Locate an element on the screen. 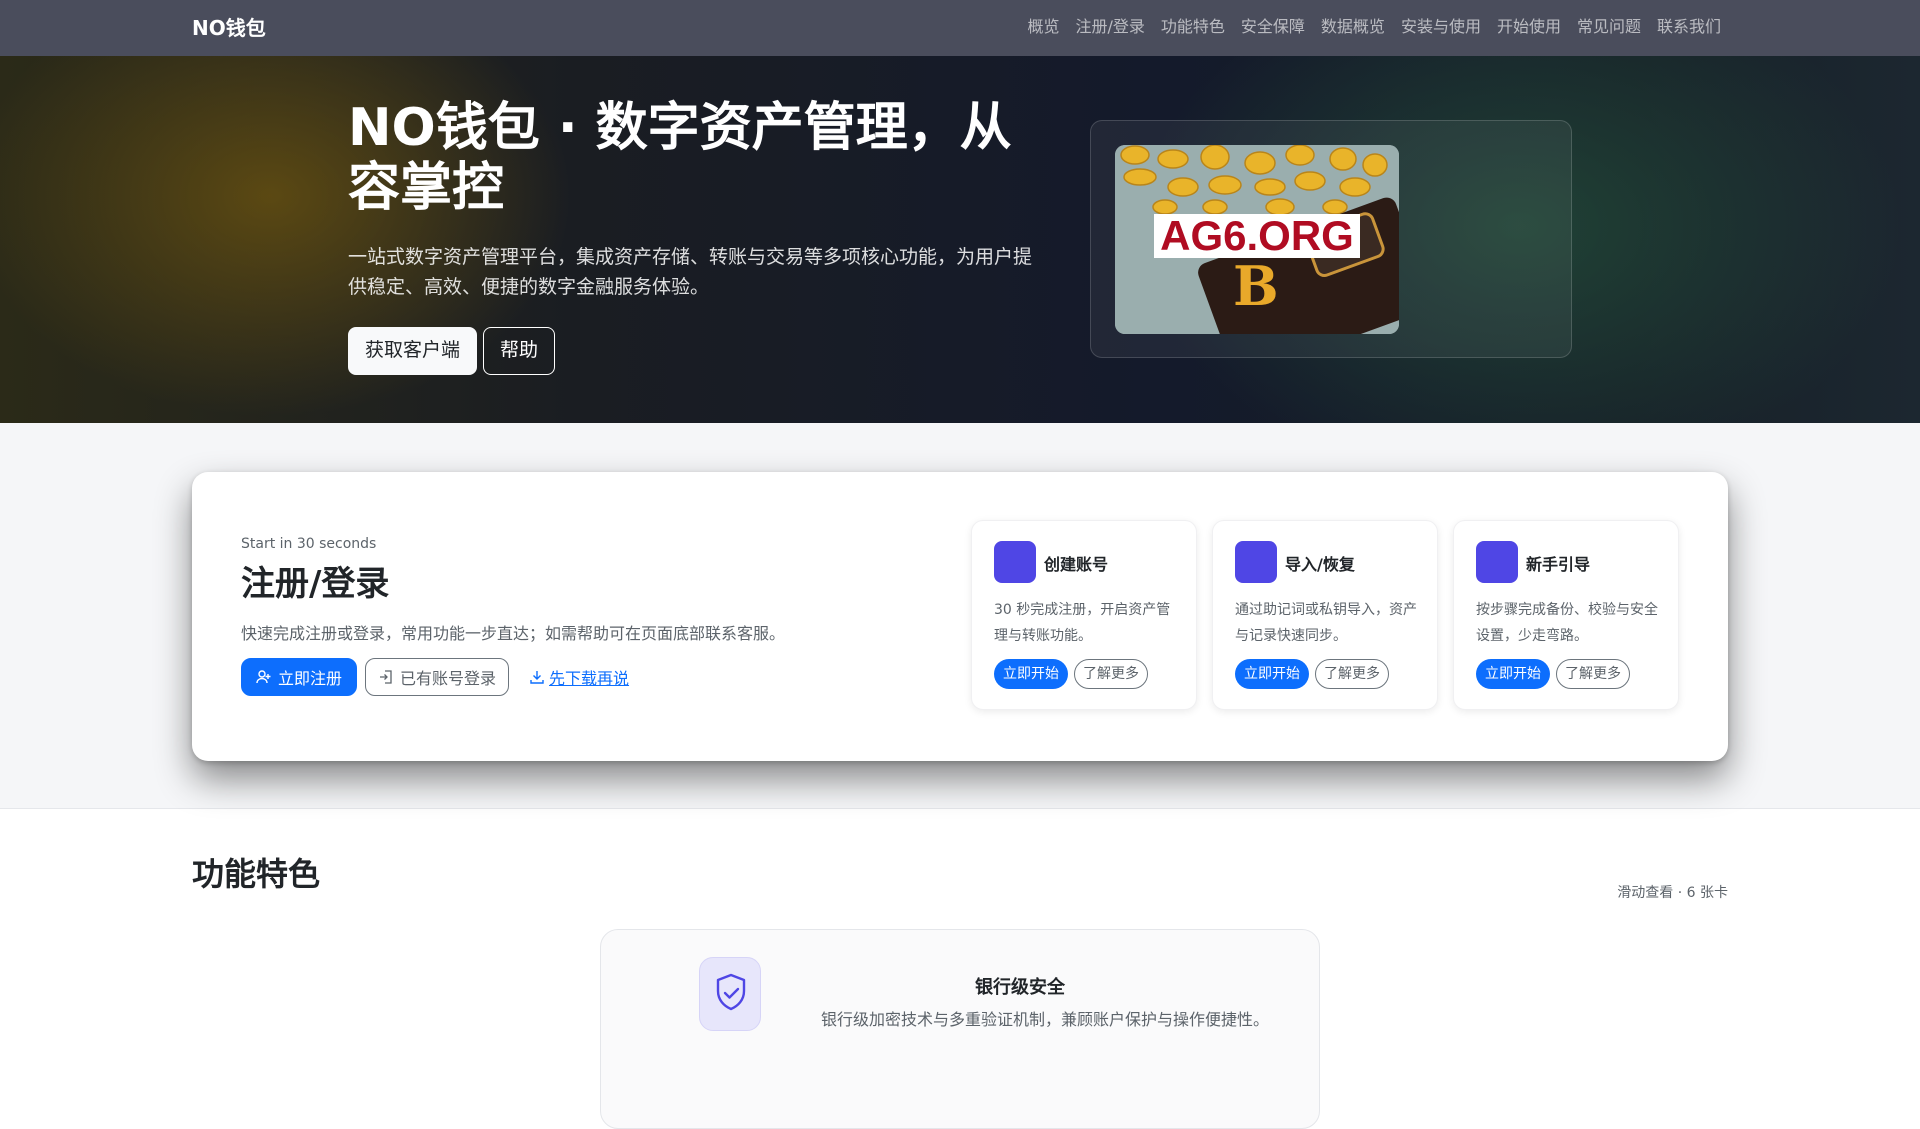  download-link: 先下载再说 is located at coordinates (579, 677).